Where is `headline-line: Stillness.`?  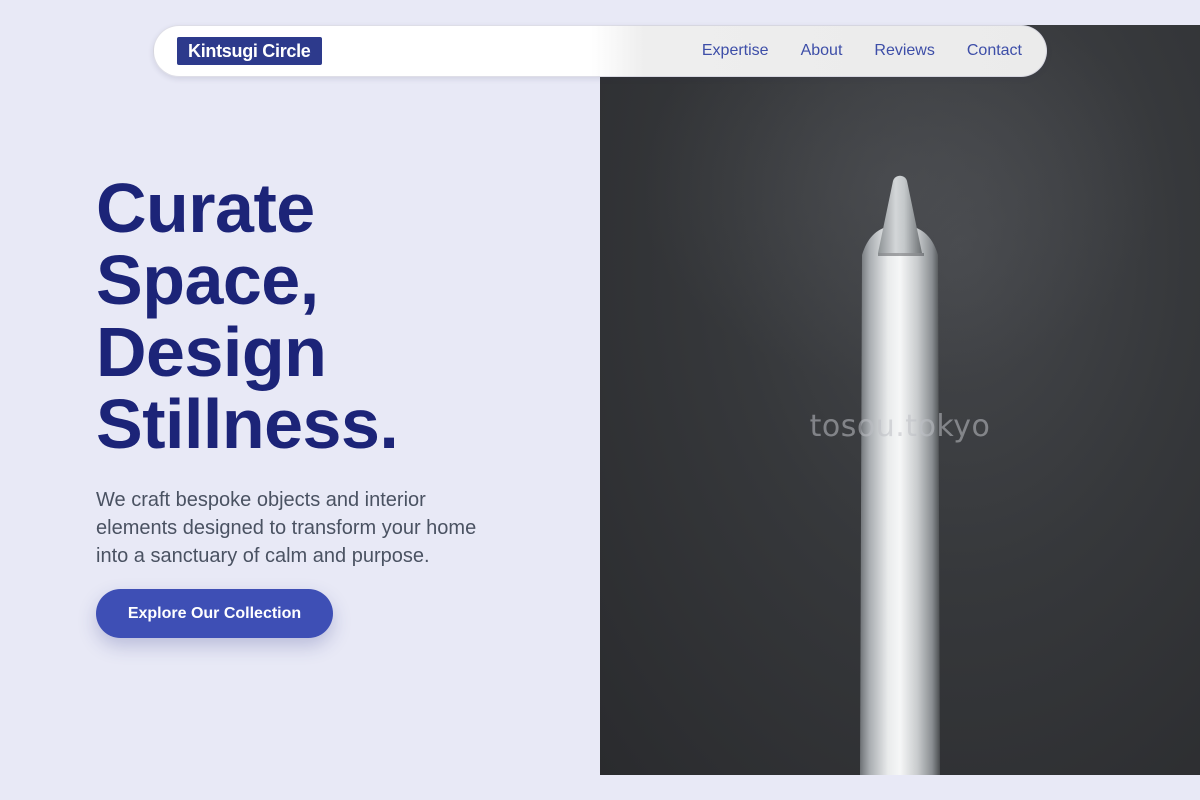
headline-line: Stillness. is located at coordinates (247, 424).